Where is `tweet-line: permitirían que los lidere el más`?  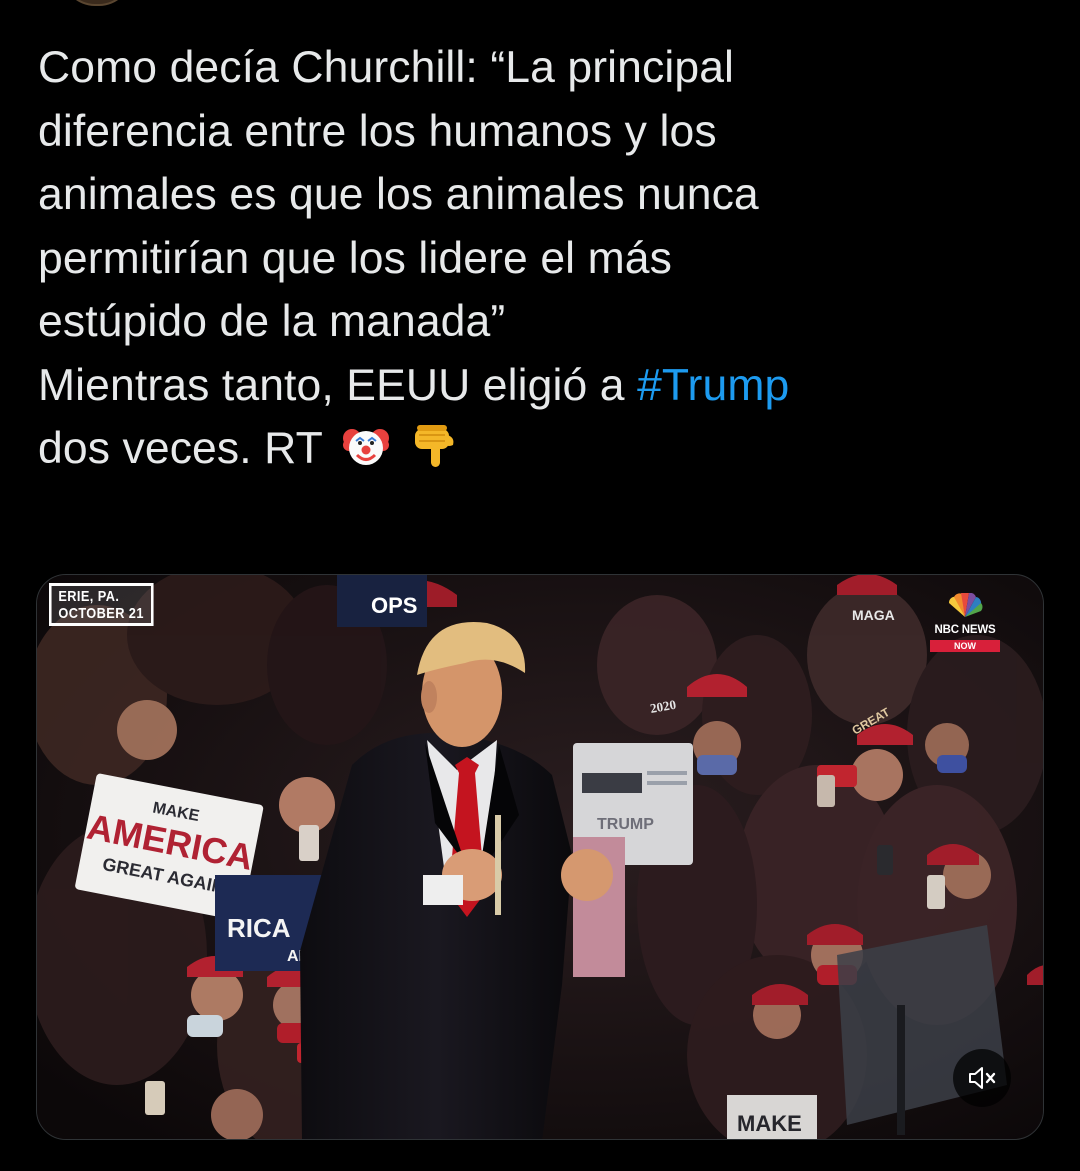
tweet-line: permitirían que los lidere el más is located at coordinates (355, 258).